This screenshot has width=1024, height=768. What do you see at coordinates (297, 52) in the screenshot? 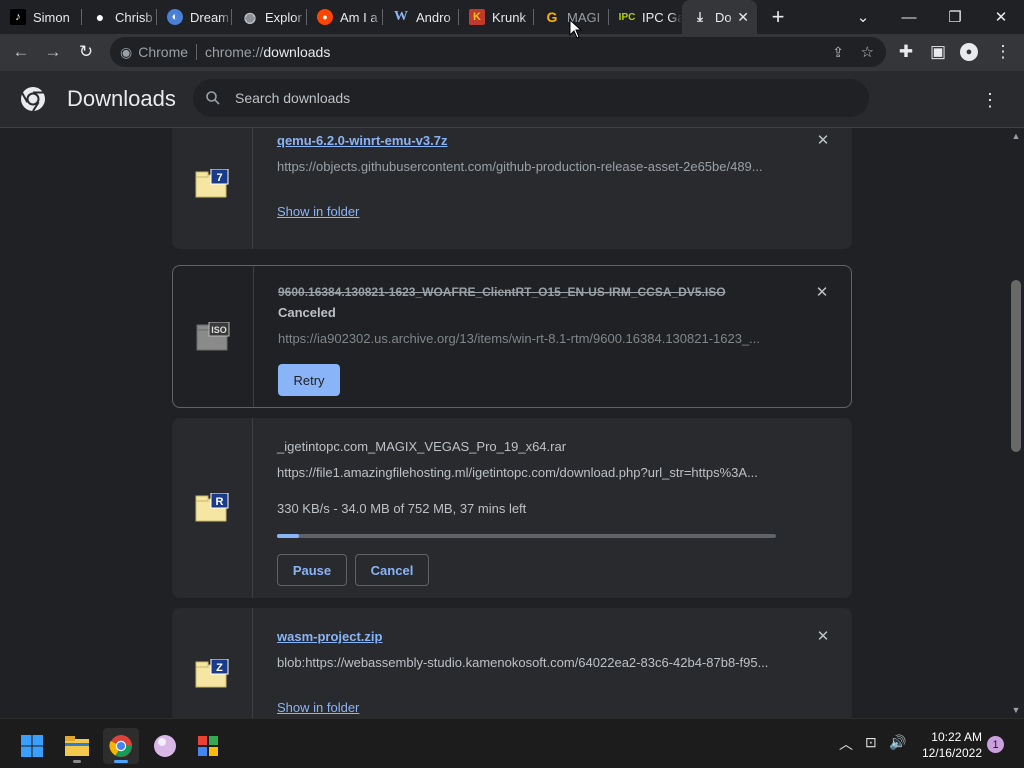
I see `url-host: downloads` at bounding box center [297, 52].